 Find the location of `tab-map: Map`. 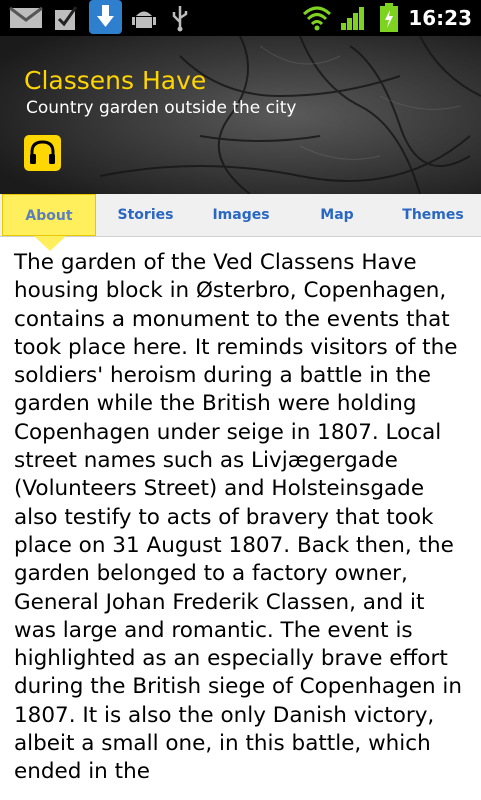

tab-map: Map is located at coordinates (337, 215).